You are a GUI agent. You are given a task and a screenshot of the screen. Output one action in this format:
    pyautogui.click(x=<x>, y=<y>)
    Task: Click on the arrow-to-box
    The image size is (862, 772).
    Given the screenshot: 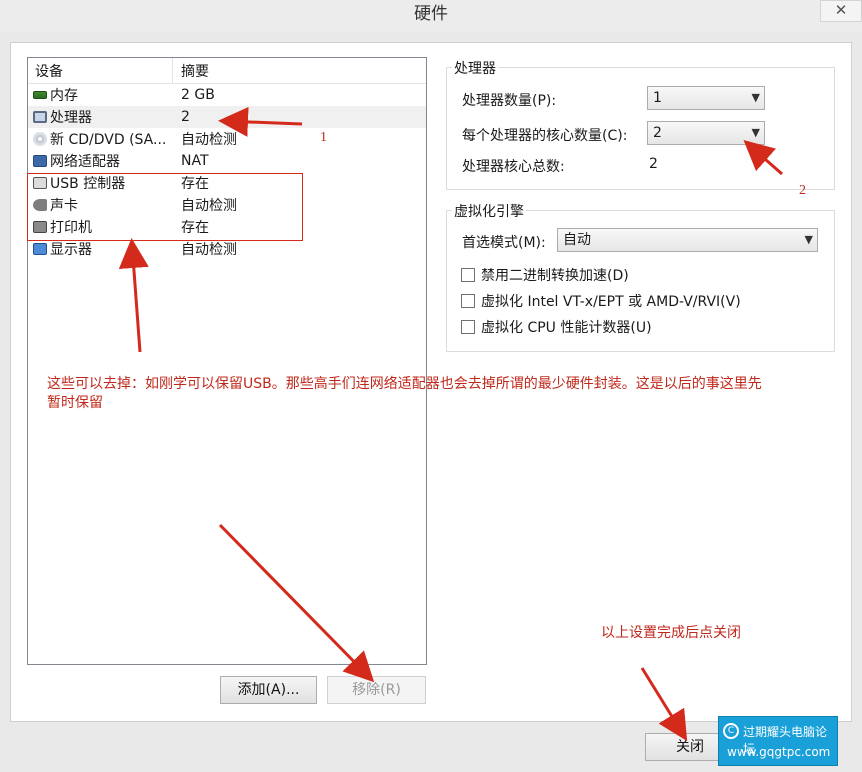 What is the action you would take?
    pyautogui.click(x=133, y=295)
    